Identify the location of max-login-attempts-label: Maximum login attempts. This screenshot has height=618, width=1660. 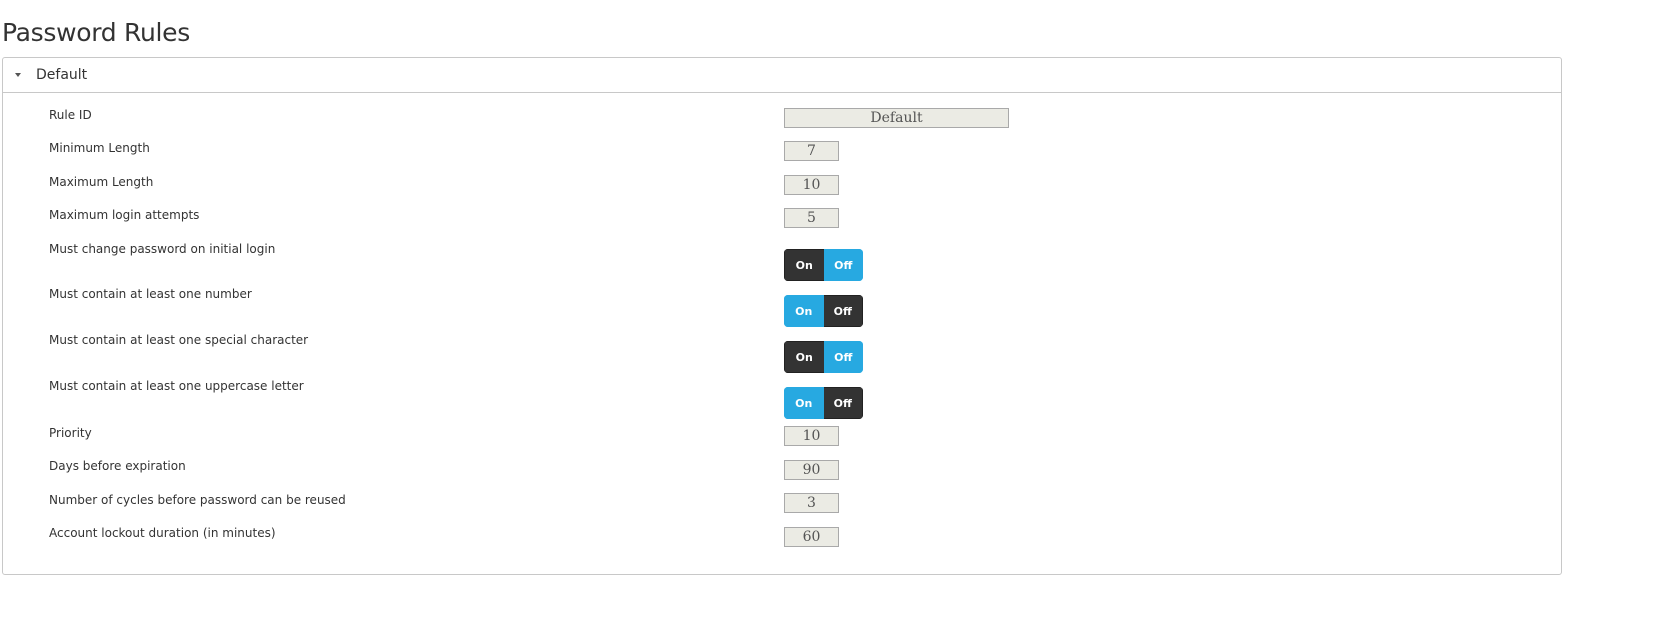
(124, 215).